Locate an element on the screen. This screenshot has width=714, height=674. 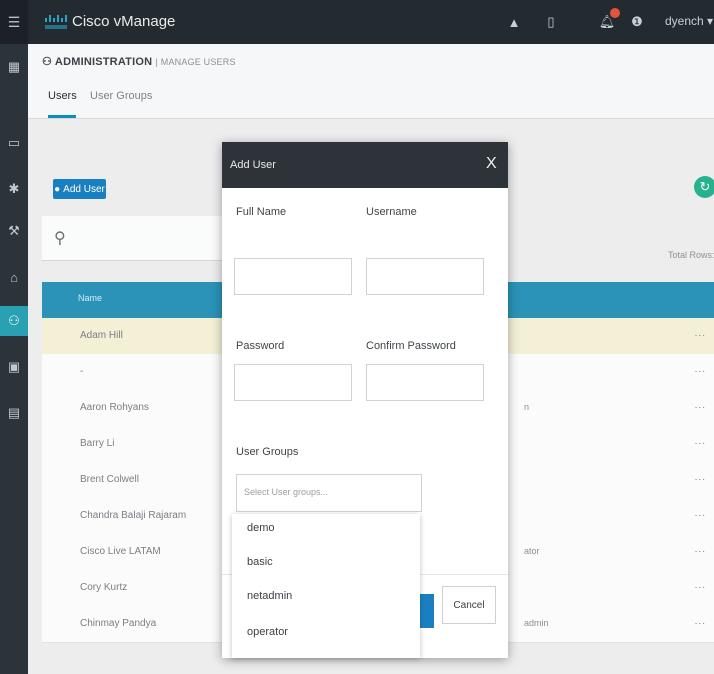
breadcrumb: ⚇ ADMINISTRATION | MANAGE USERS is located at coordinates (139, 61).